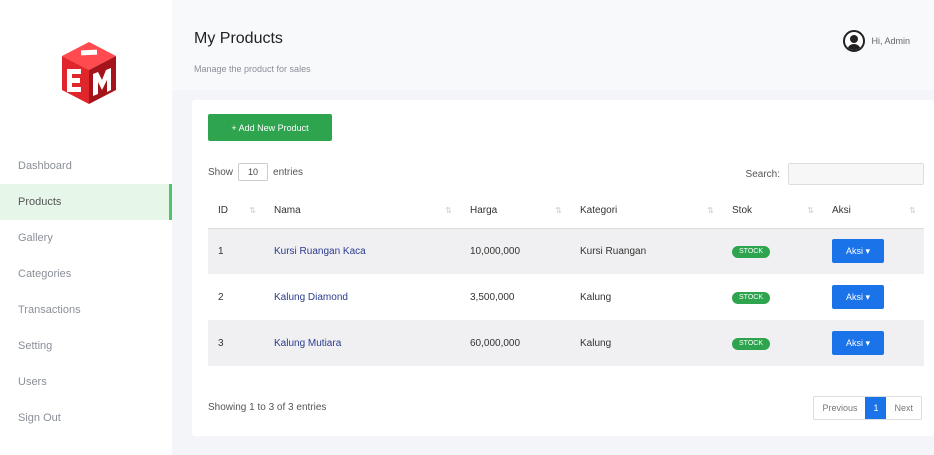 Image resolution: width=934 pixels, height=455 pixels. What do you see at coordinates (854, 41) in the screenshot?
I see `user-avatar-icon` at bounding box center [854, 41].